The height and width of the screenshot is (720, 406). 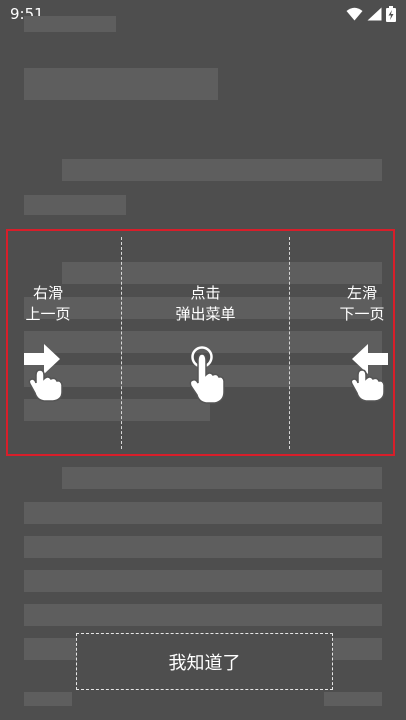 I want to click on left-zone-action: 右滑, so click(x=47, y=293).